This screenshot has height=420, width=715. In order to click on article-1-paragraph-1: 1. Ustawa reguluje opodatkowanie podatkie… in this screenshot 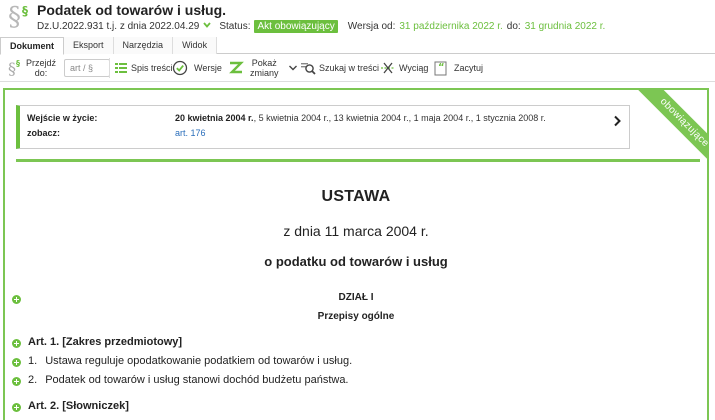, I will do `click(190, 361)`.